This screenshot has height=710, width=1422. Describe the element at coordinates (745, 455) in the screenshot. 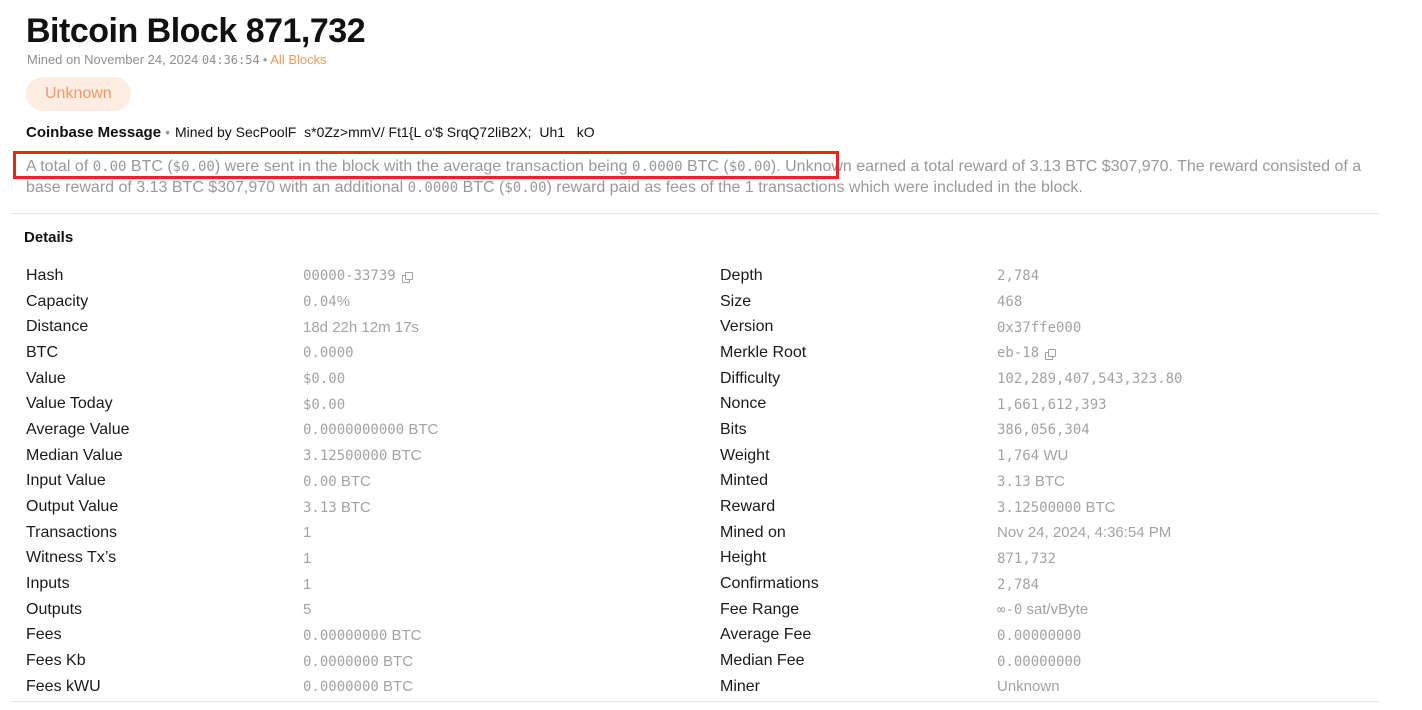

I see `detail-key: Weight` at that location.